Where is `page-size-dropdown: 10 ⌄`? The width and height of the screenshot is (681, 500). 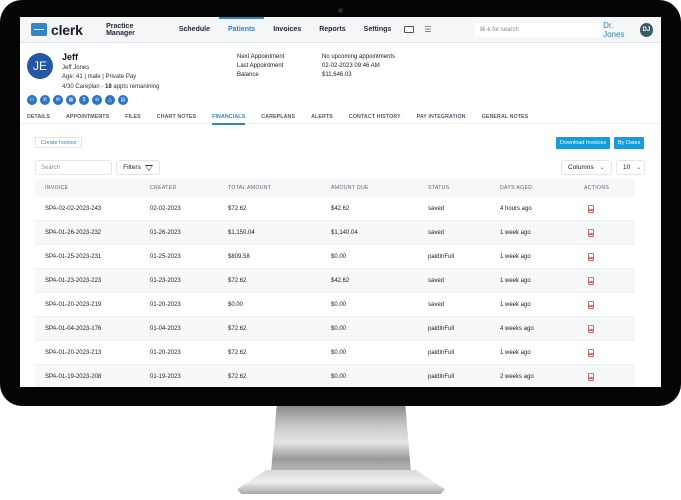 page-size-dropdown: 10 ⌄ is located at coordinates (630, 167).